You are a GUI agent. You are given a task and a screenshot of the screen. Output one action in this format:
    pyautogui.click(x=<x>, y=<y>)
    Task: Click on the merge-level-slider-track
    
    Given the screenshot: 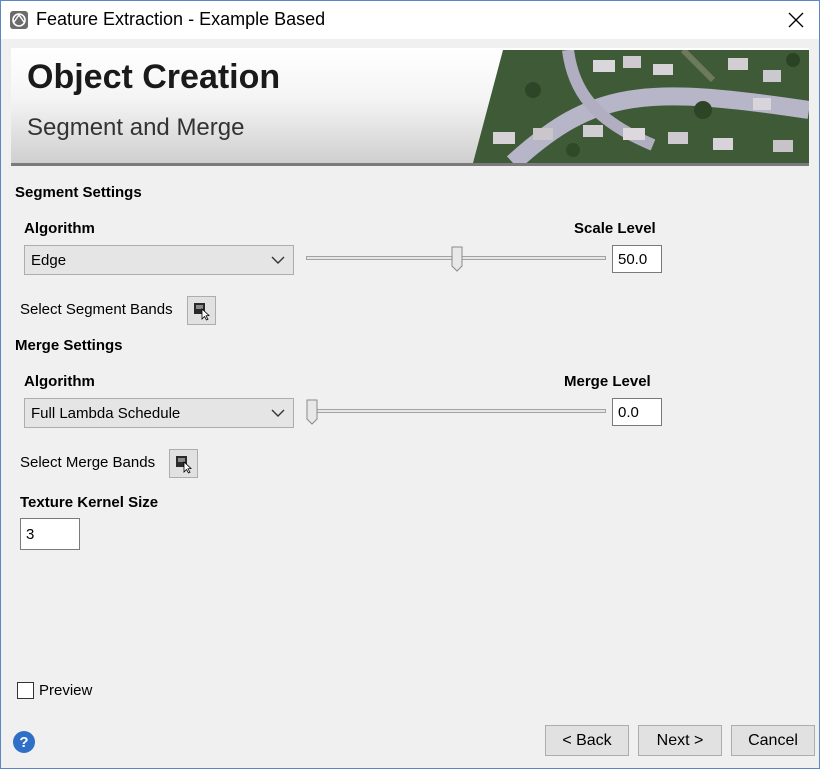 What is the action you would take?
    pyautogui.click(x=458, y=411)
    